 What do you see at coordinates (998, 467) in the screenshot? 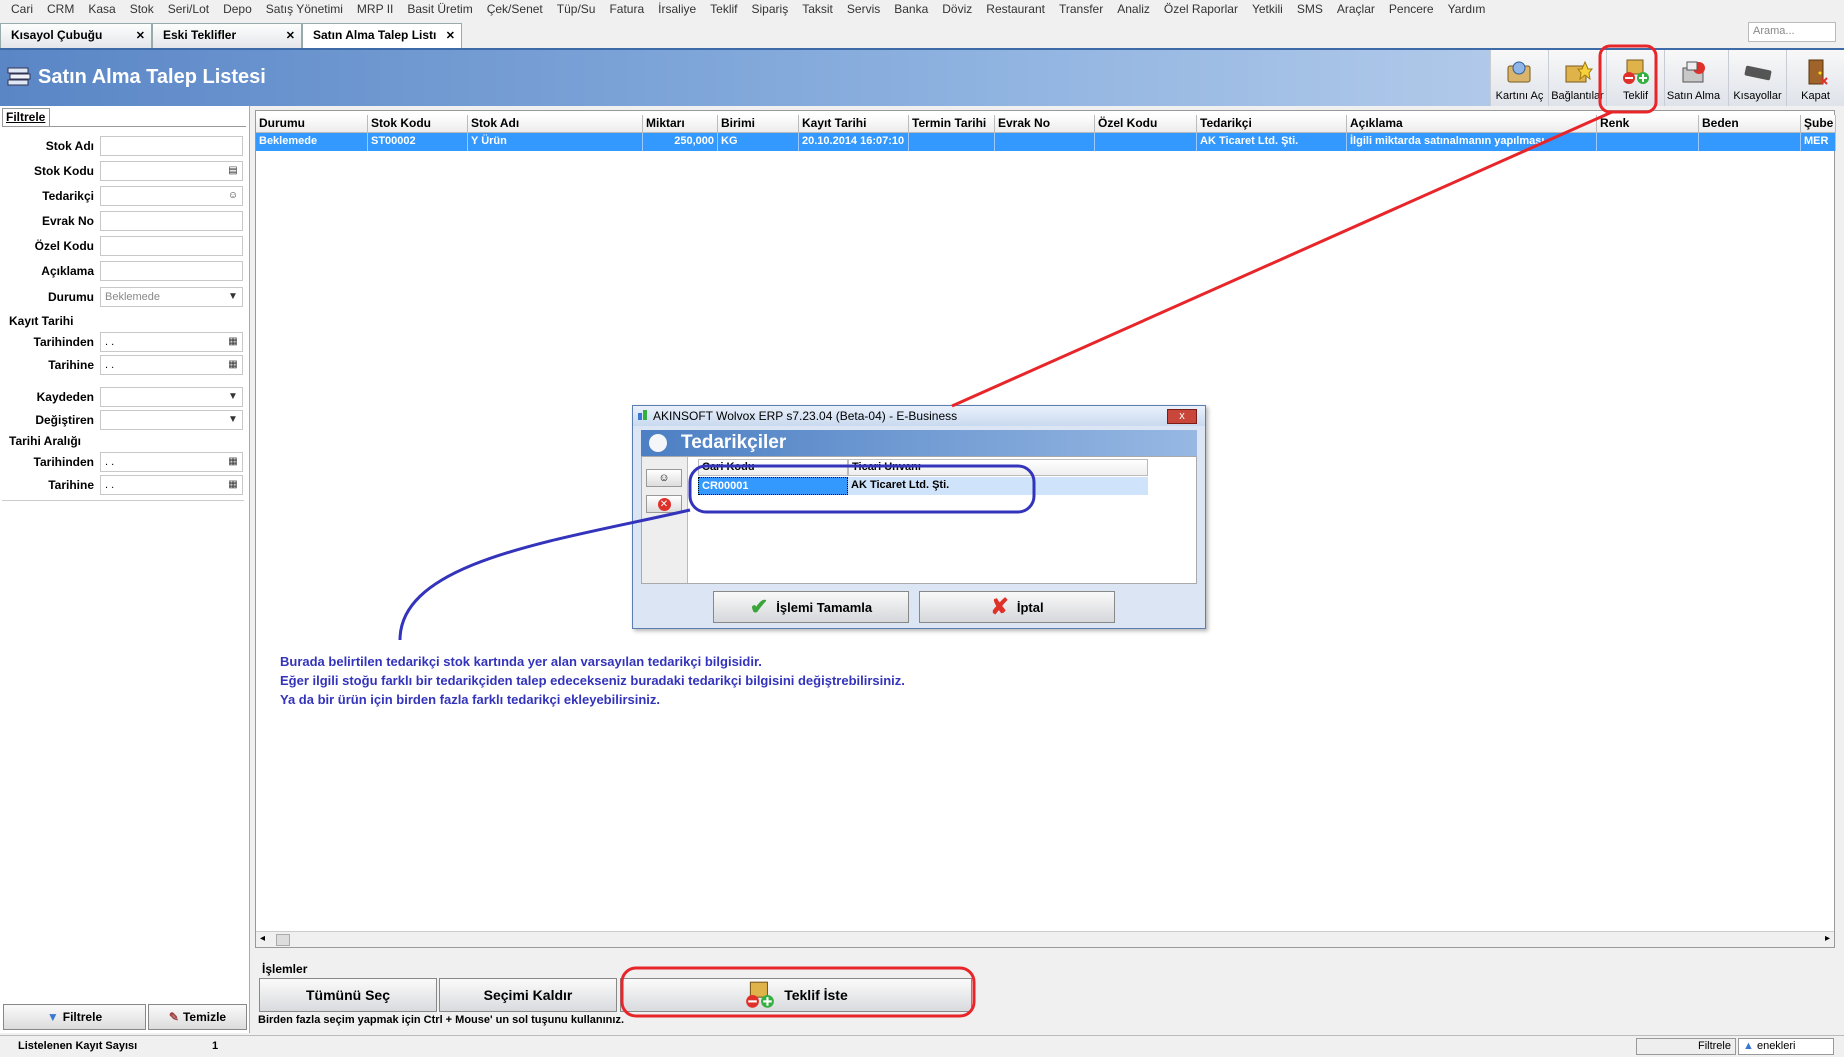
I see `column-header: Ticari Unvanı` at bounding box center [998, 467].